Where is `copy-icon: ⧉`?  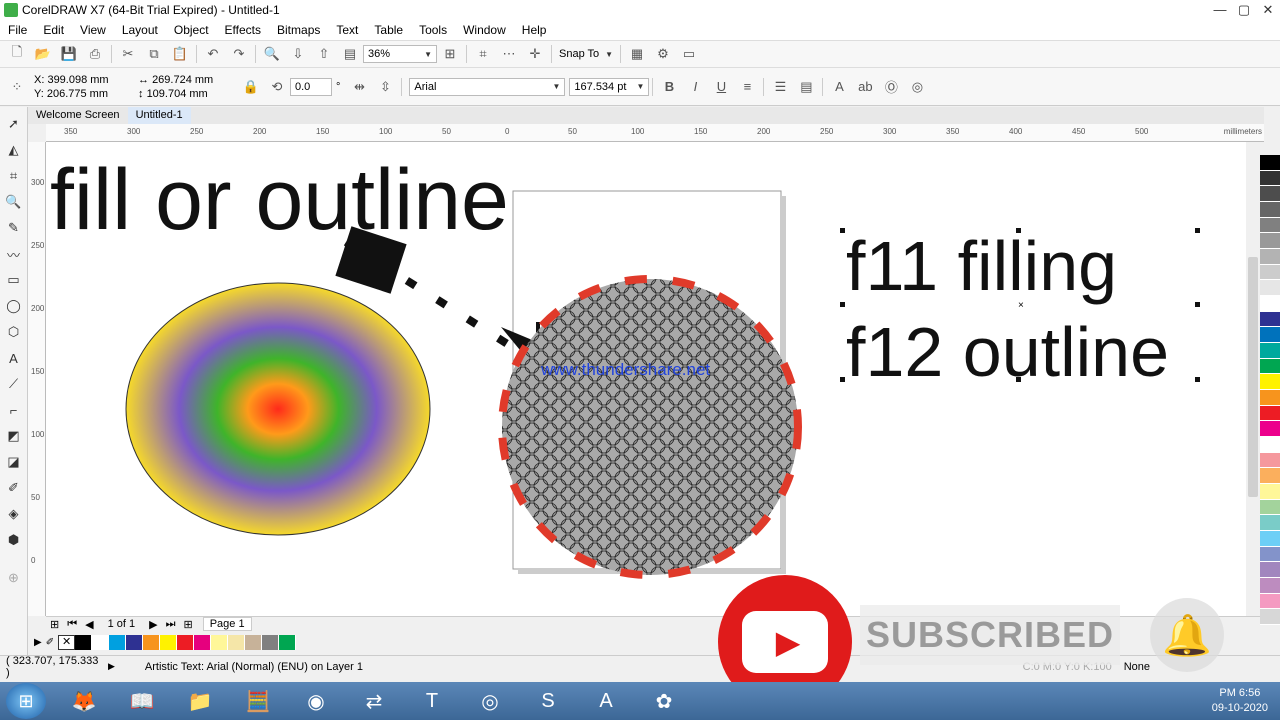 copy-icon: ⧉ is located at coordinates (154, 54).